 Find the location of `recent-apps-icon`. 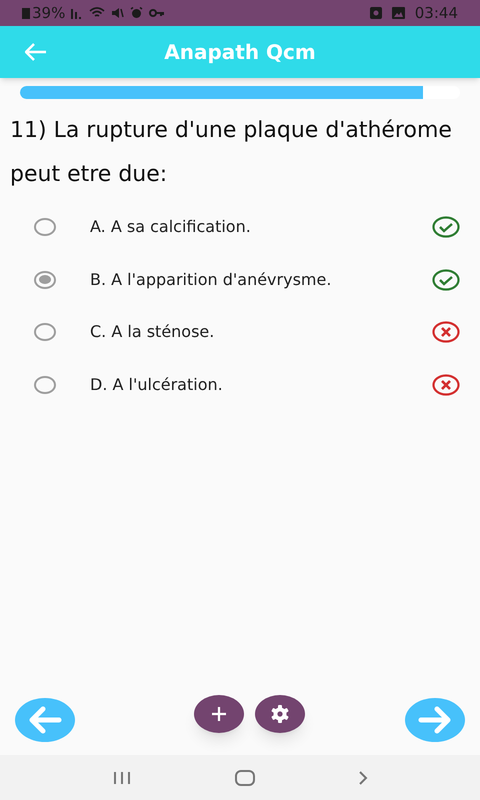

recent-apps-icon is located at coordinates (122, 777).